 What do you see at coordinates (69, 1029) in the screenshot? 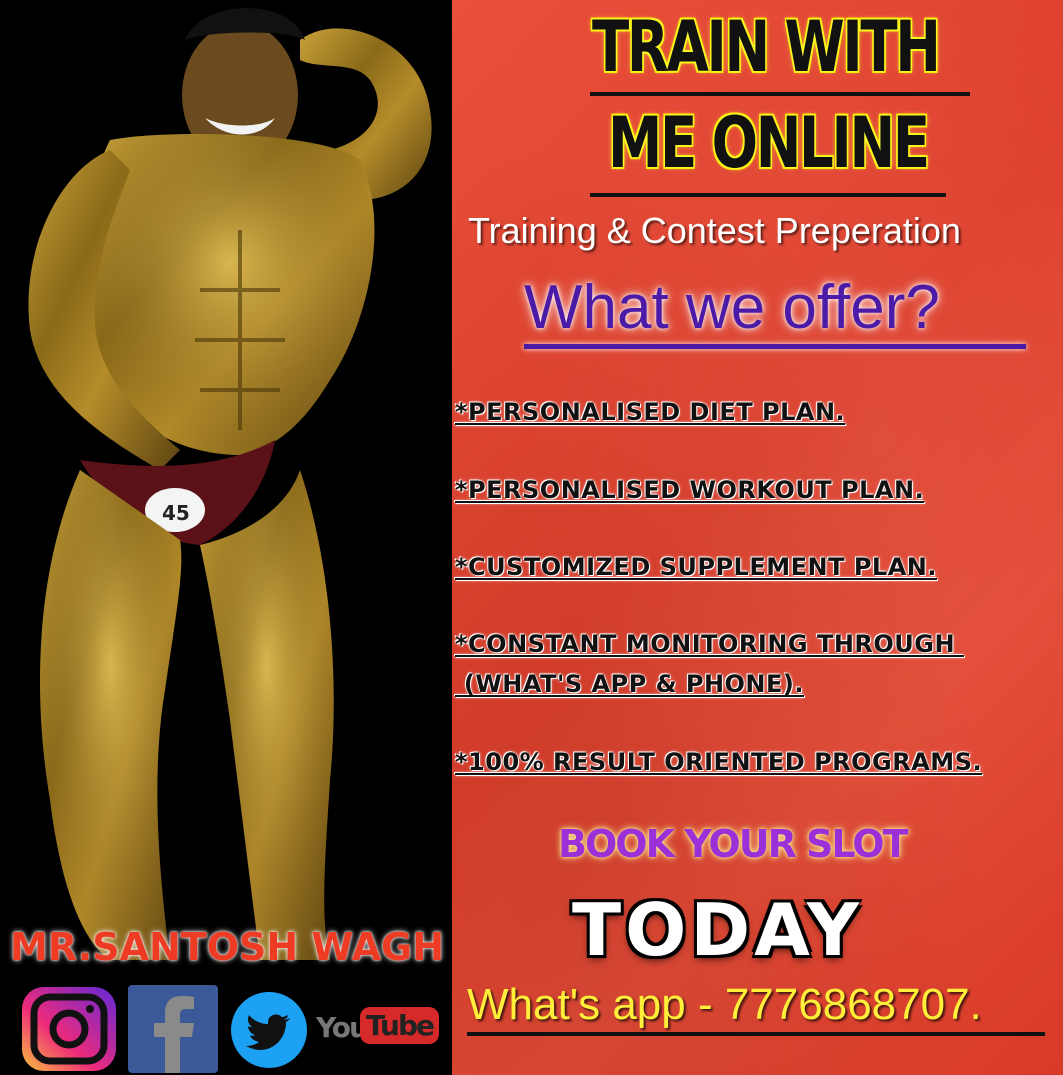
I see `instagram-icon` at bounding box center [69, 1029].